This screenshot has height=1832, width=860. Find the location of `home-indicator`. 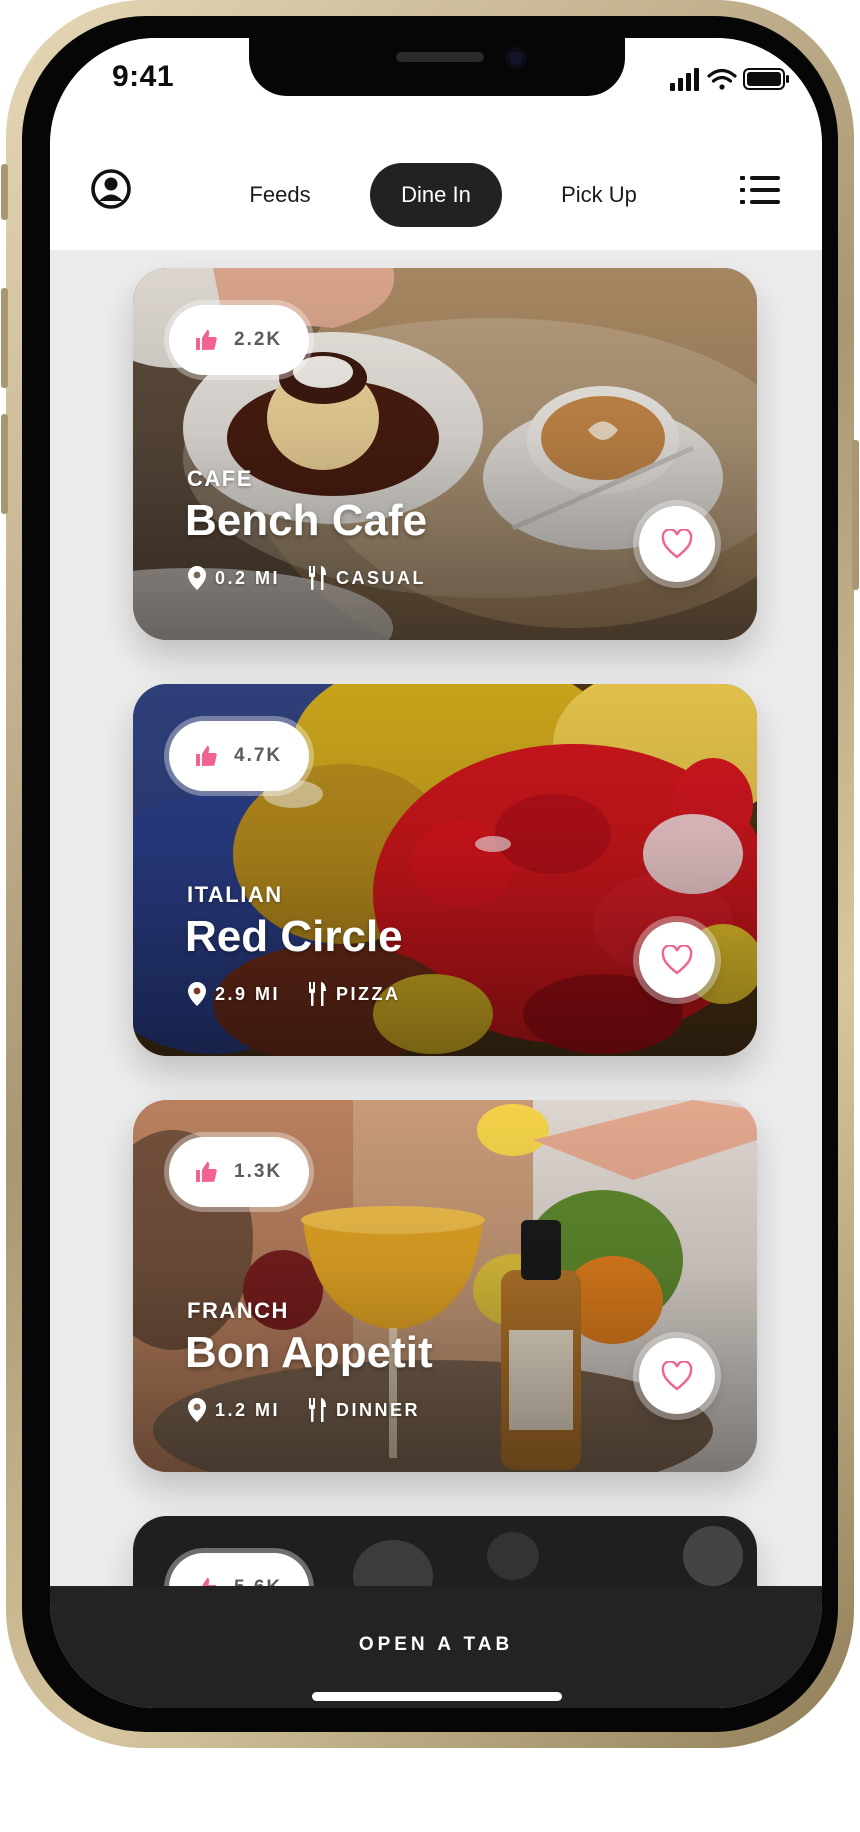

home-indicator is located at coordinates (437, 1696).